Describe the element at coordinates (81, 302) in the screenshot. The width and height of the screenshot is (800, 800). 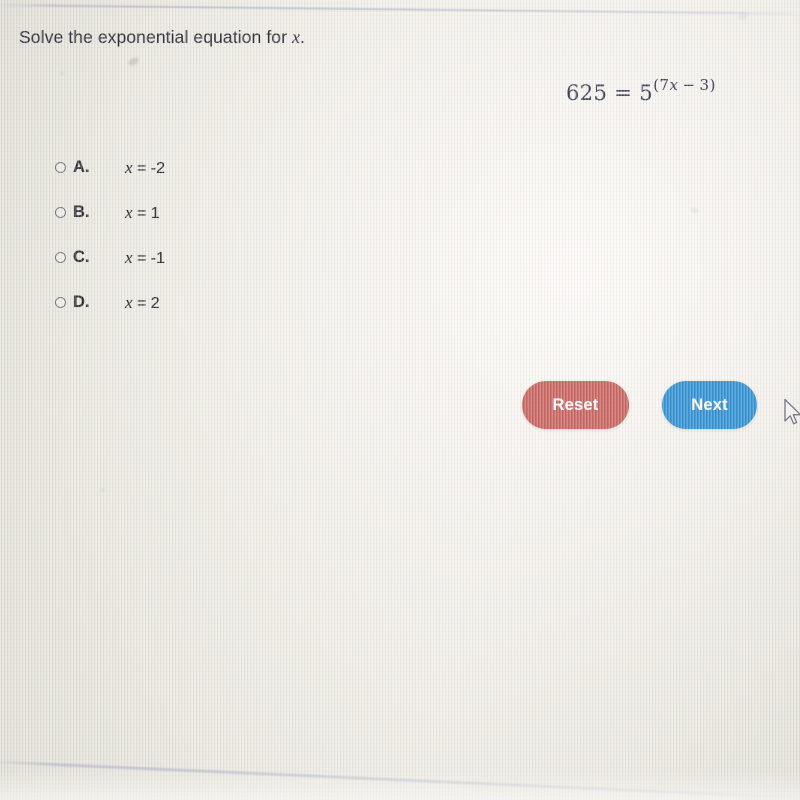
I see `option-letter: D.` at that location.